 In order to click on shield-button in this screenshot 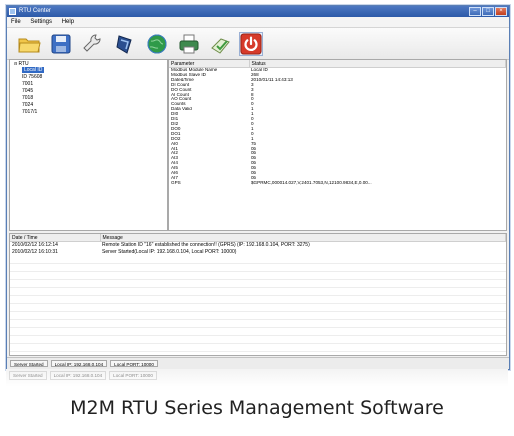, I will do `click(125, 44)`.